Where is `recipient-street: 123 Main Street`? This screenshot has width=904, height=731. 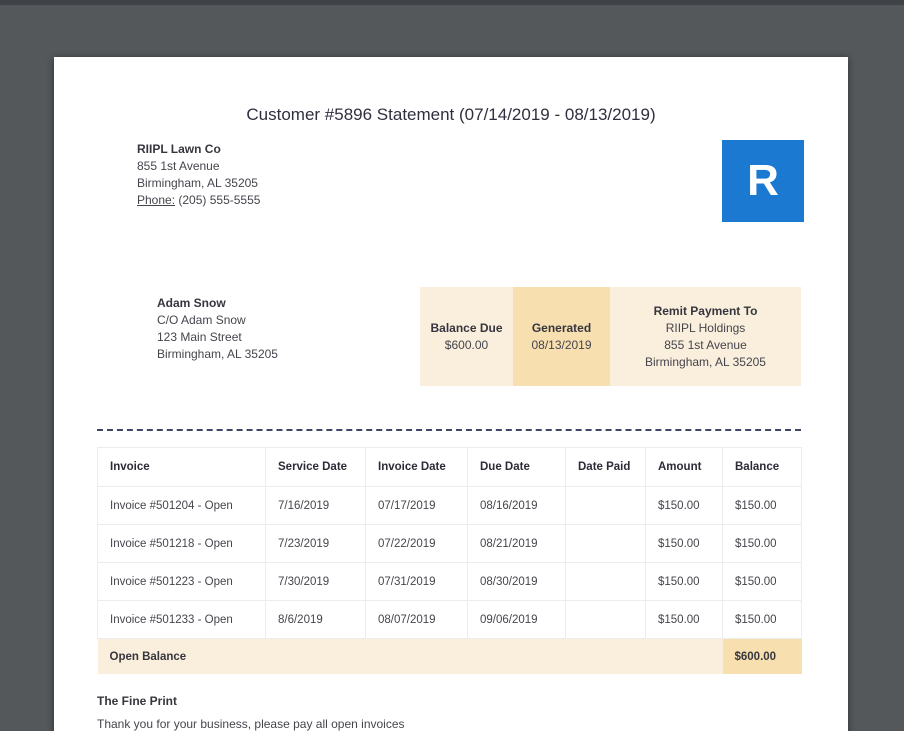 recipient-street: 123 Main Street is located at coordinates (199, 337).